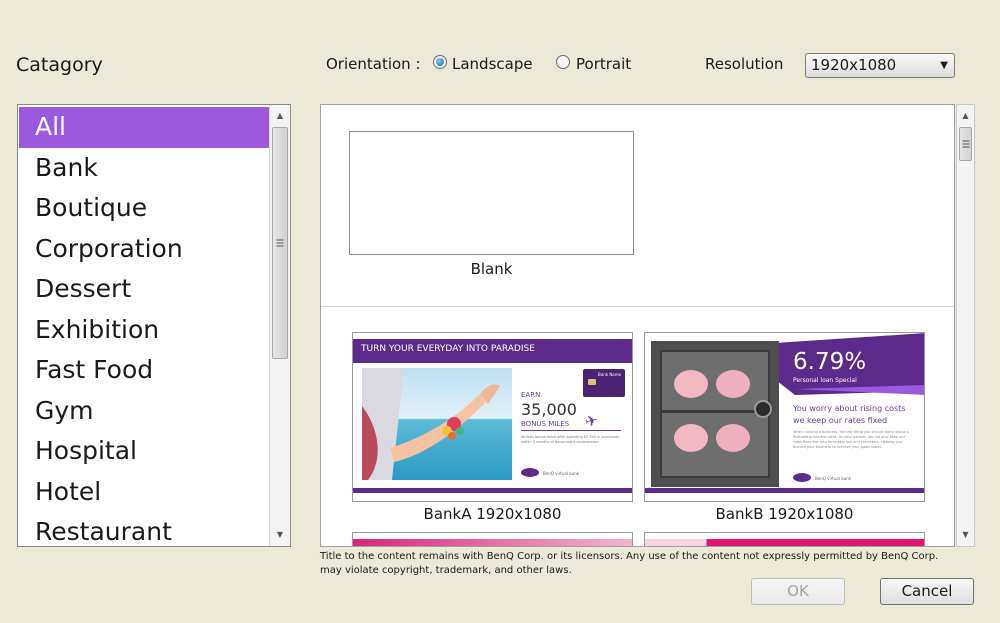 The image size is (1000, 623). Describe the element at coordinates (448, 349) in the screenshot. I see `bank-a-headline: TURN YOUR EVERYDAY INTO PARADISE` at that location.